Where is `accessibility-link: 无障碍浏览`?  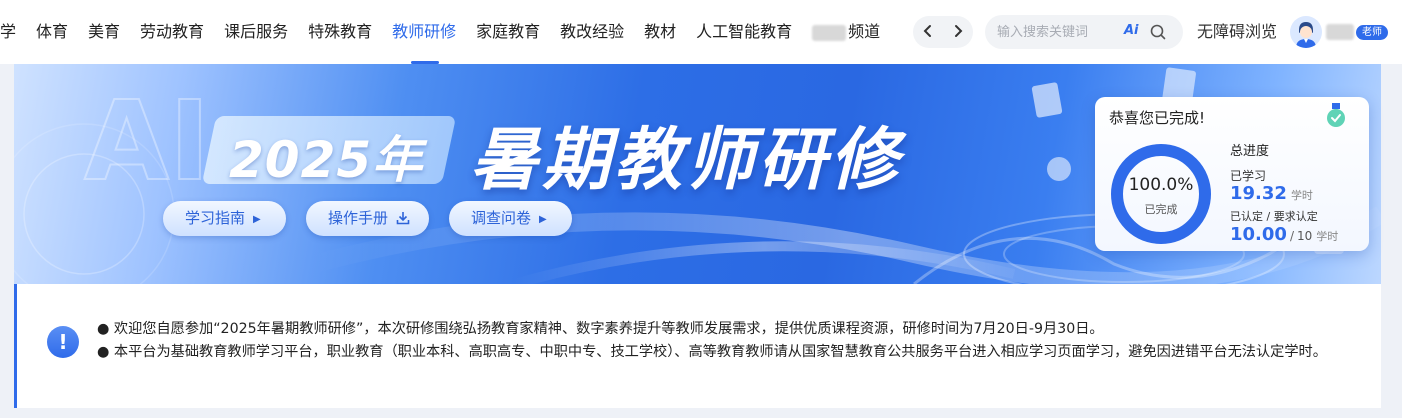
accessibility-link: 无障碍浏览 is located at coordinates (1237, 32).